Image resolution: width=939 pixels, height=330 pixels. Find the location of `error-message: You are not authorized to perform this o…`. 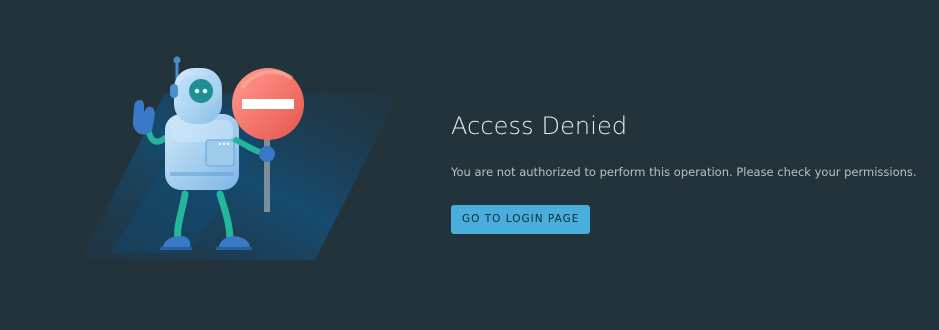

error-message: You are not authorized to perform this o… is located at coordinates (684, 172).